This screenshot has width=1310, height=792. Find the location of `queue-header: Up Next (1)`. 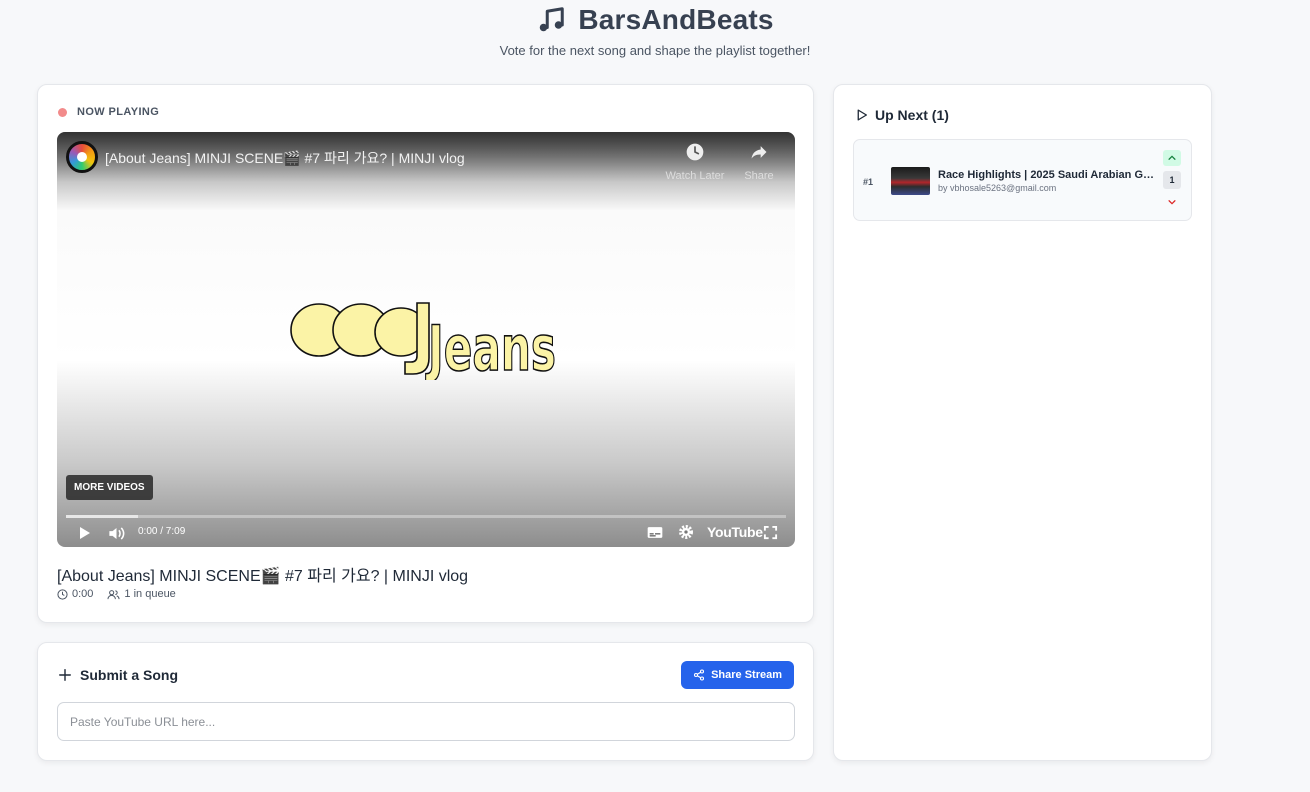

queue-header: Up Next (1) is located at coordinates (902, 115).